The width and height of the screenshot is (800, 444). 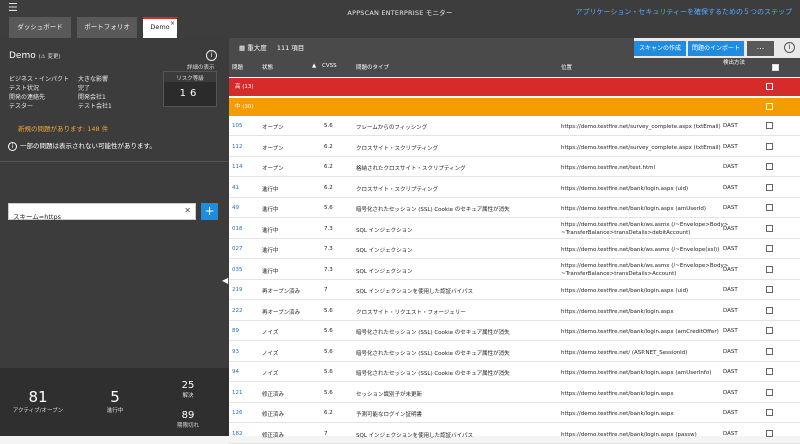 I want to click on col-status: 状態, so click(x=267, y=67).